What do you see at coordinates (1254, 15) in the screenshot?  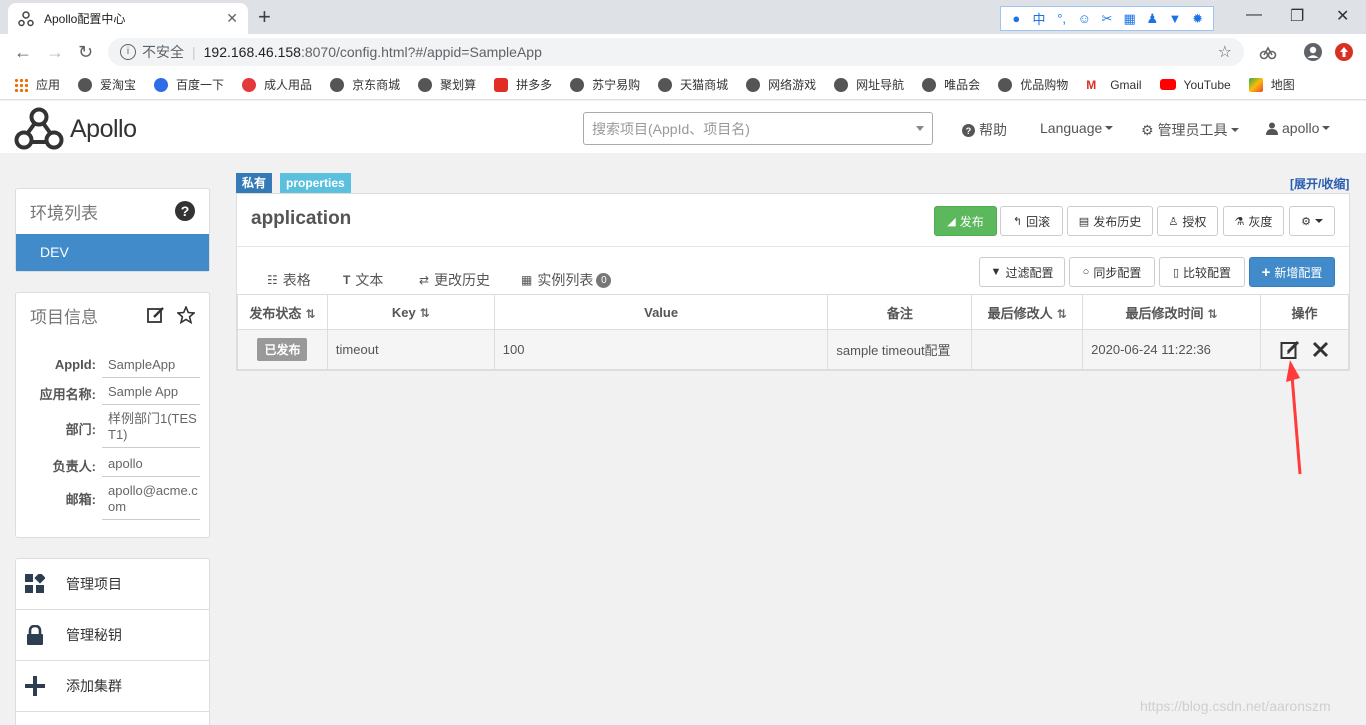 I see `minimize-icon: —` at bounding box center [1254, 15].